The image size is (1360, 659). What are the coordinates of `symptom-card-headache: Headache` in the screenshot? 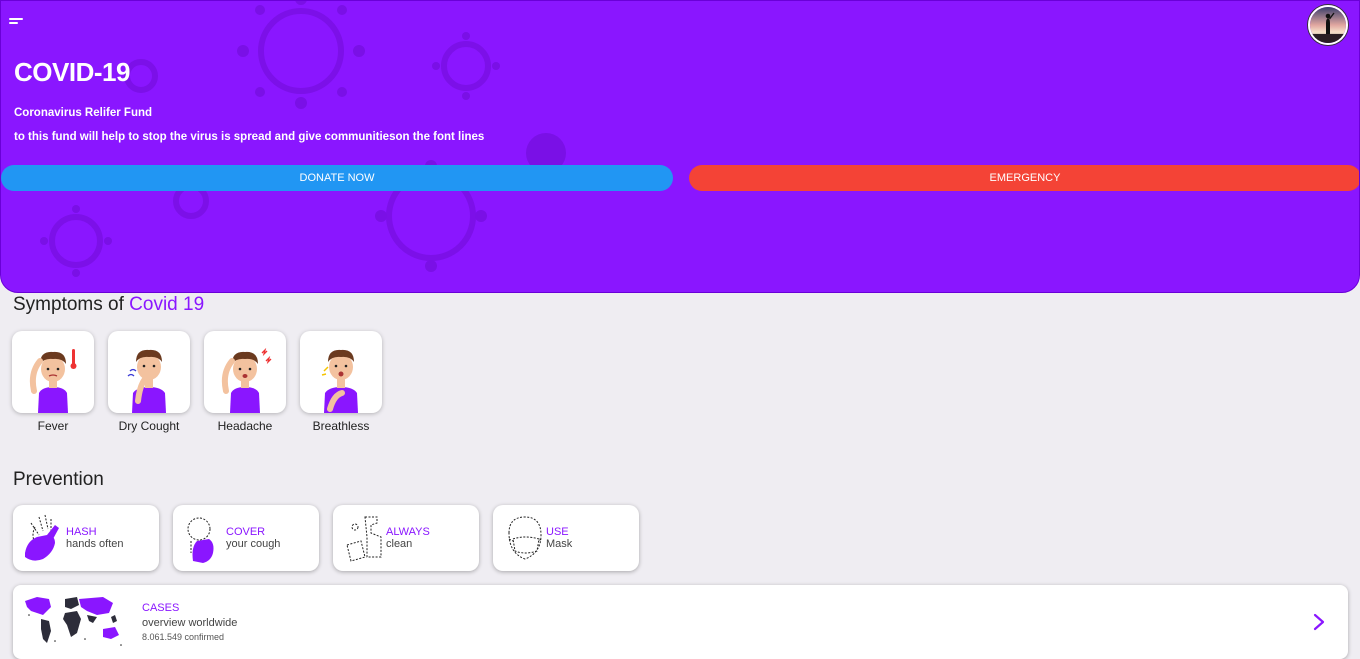 It's located at (245, 382).